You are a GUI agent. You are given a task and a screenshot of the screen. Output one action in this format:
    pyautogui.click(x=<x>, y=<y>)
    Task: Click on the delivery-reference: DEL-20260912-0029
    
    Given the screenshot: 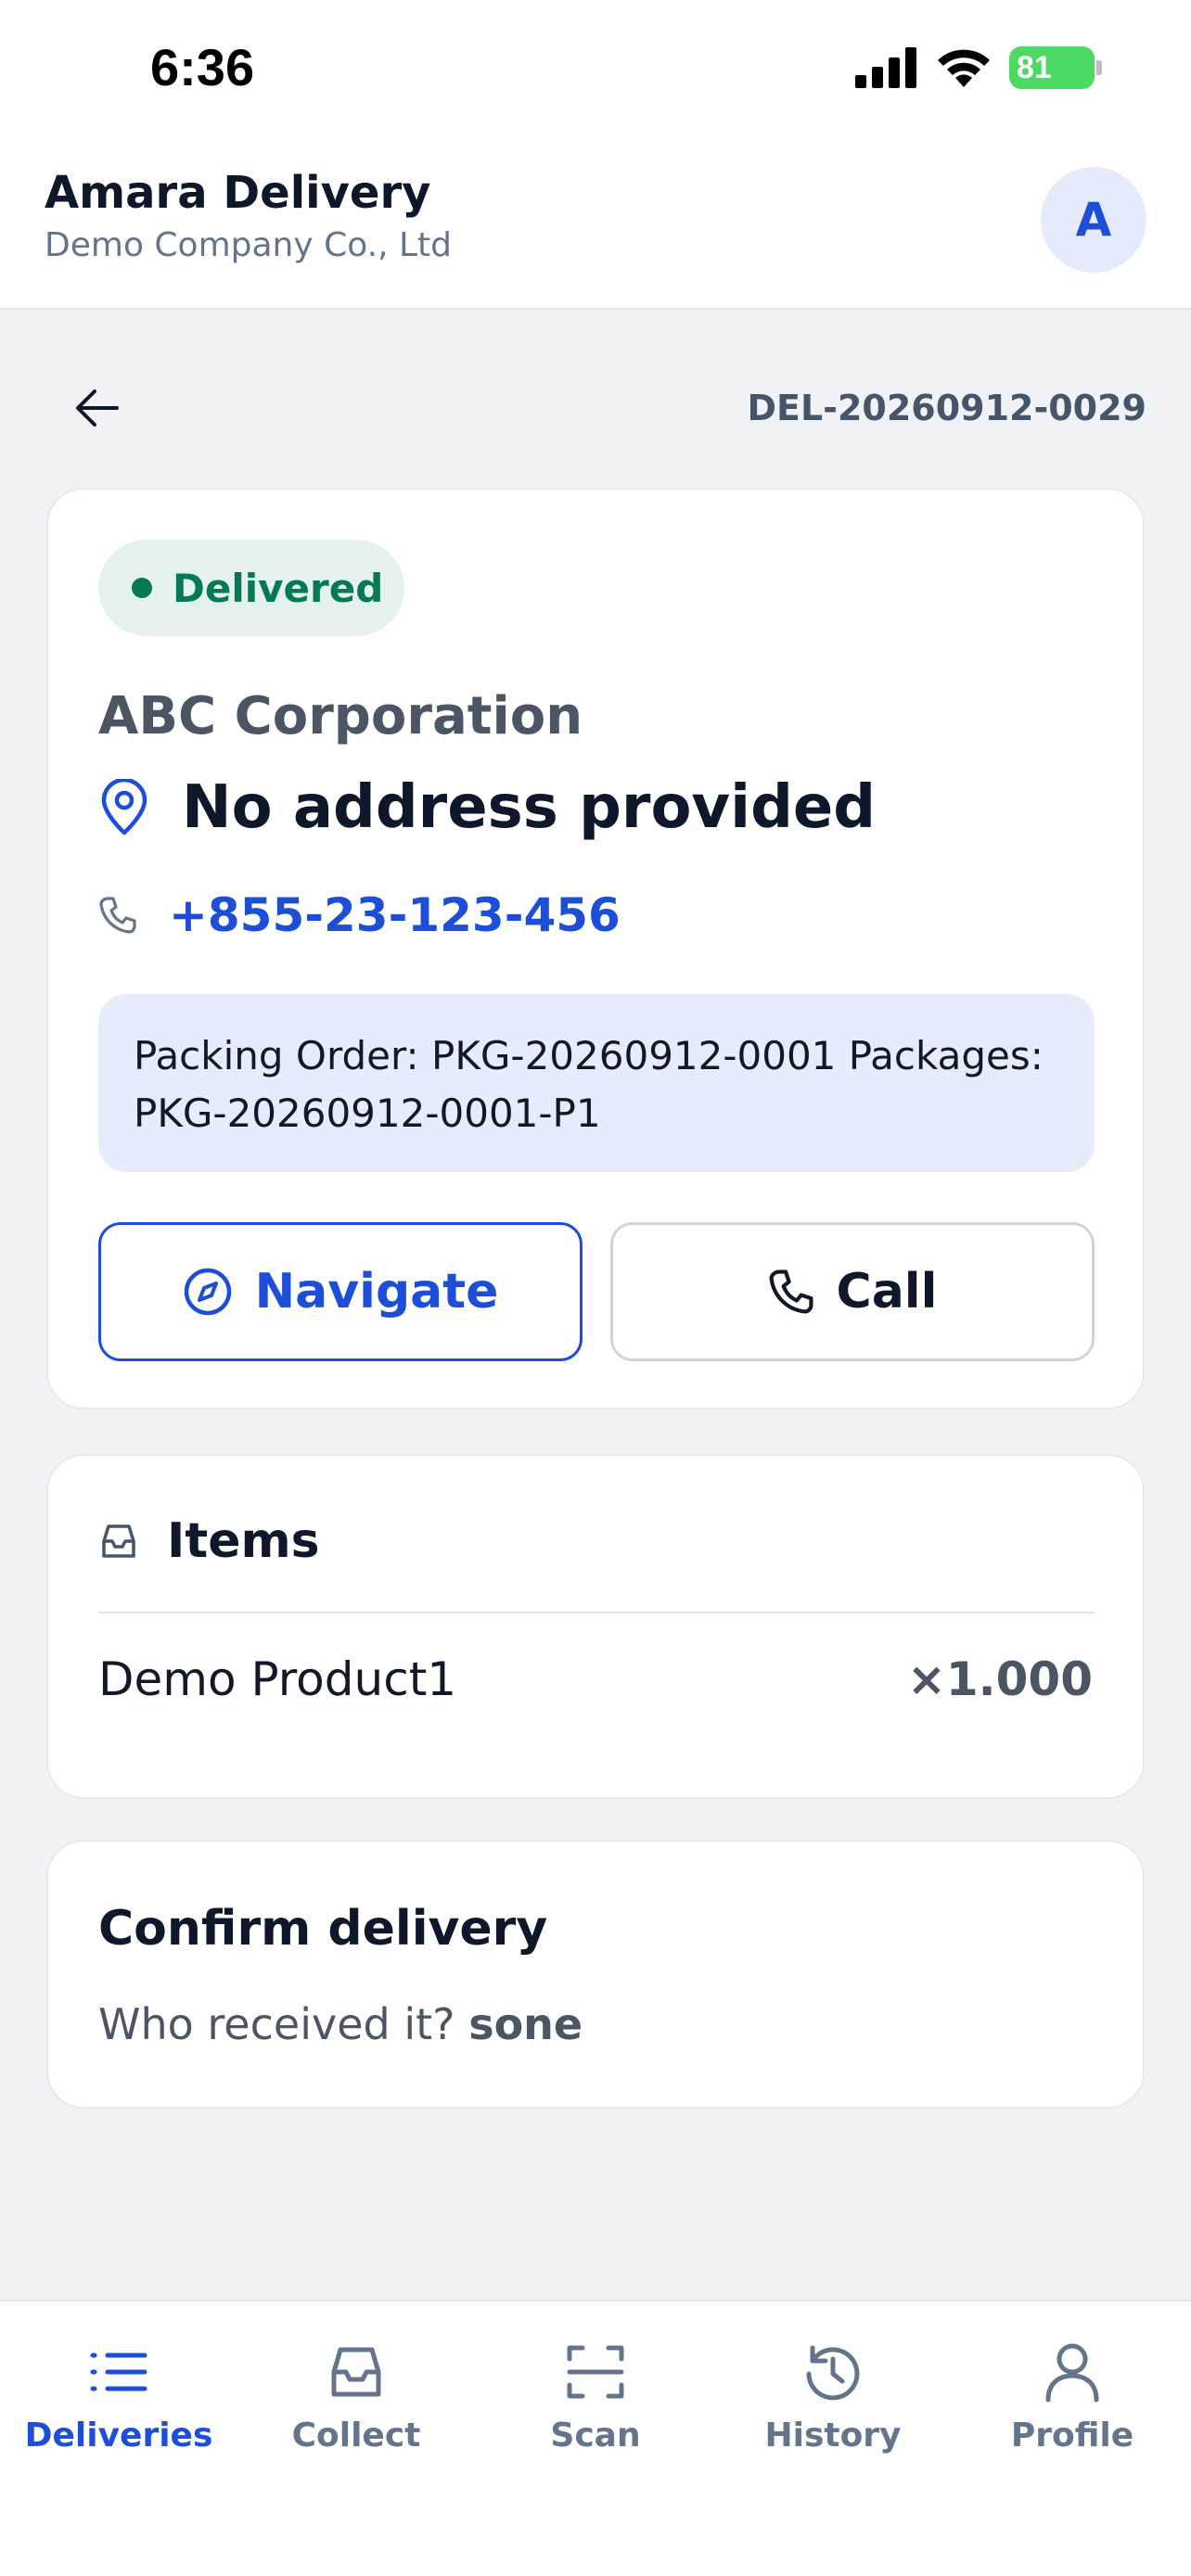 What is the action you would take?
    pyautogui.click(x=946, y=408)
    